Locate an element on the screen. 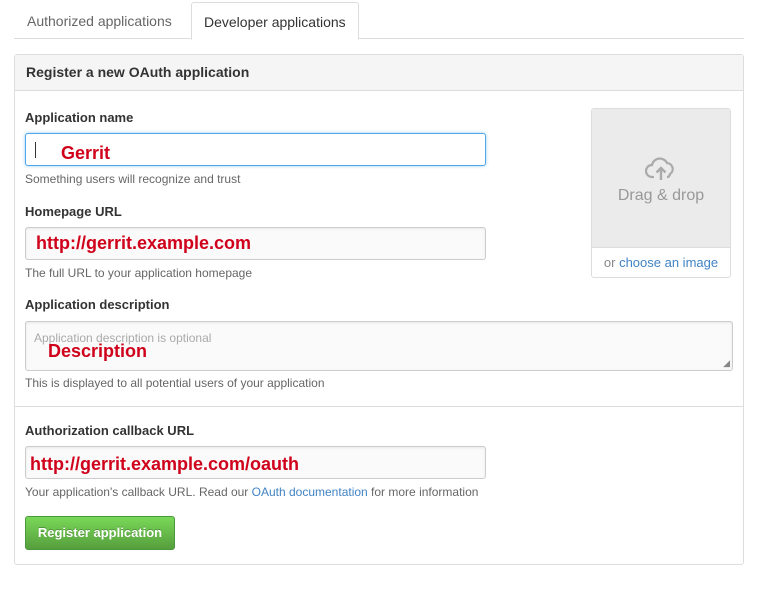 This screenshot has height=592, width=776. image-dropzone: Drag & drop or choose an image is located at coordinates (661, 193).